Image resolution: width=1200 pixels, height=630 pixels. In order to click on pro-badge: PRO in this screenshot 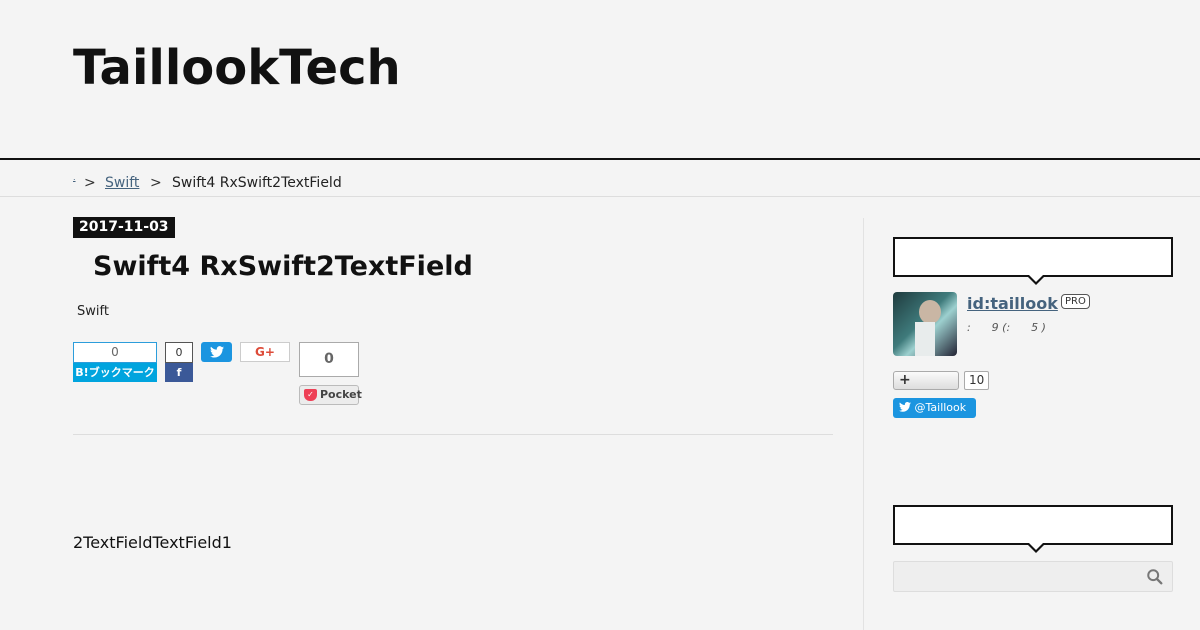, I will do `click(1075, 301)`.